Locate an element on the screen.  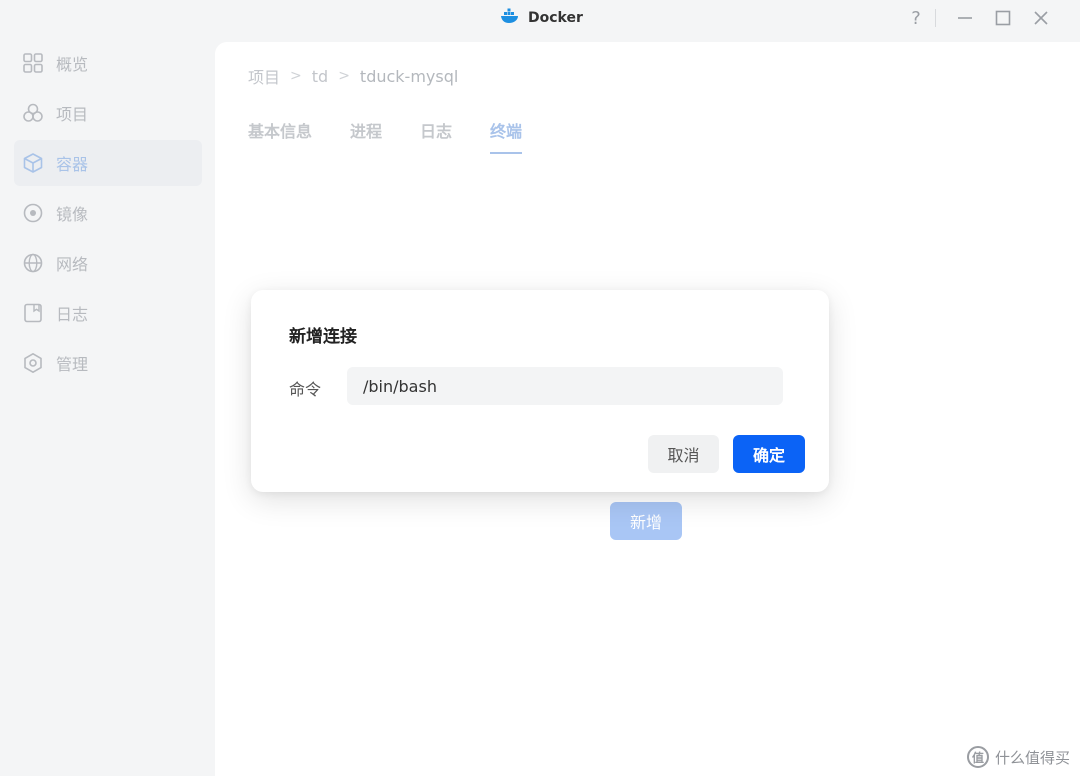
sidebar-item-network: 网络 is located at coordinates (108, 263).